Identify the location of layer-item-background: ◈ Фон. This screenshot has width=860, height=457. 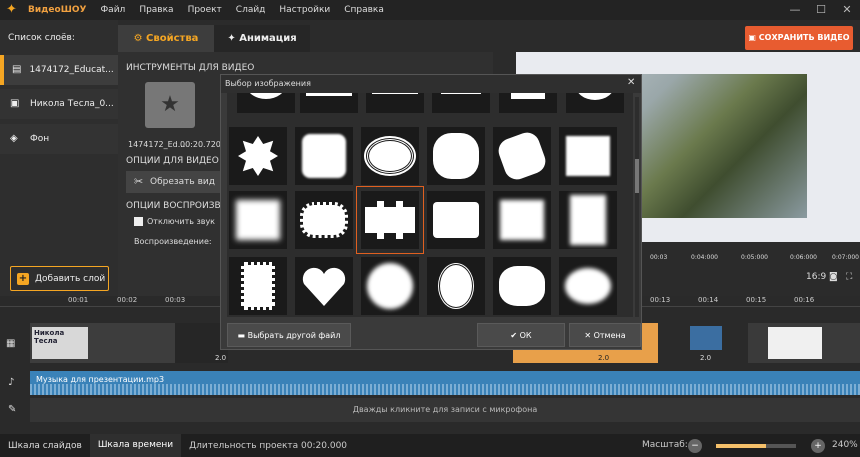
(59, 139).